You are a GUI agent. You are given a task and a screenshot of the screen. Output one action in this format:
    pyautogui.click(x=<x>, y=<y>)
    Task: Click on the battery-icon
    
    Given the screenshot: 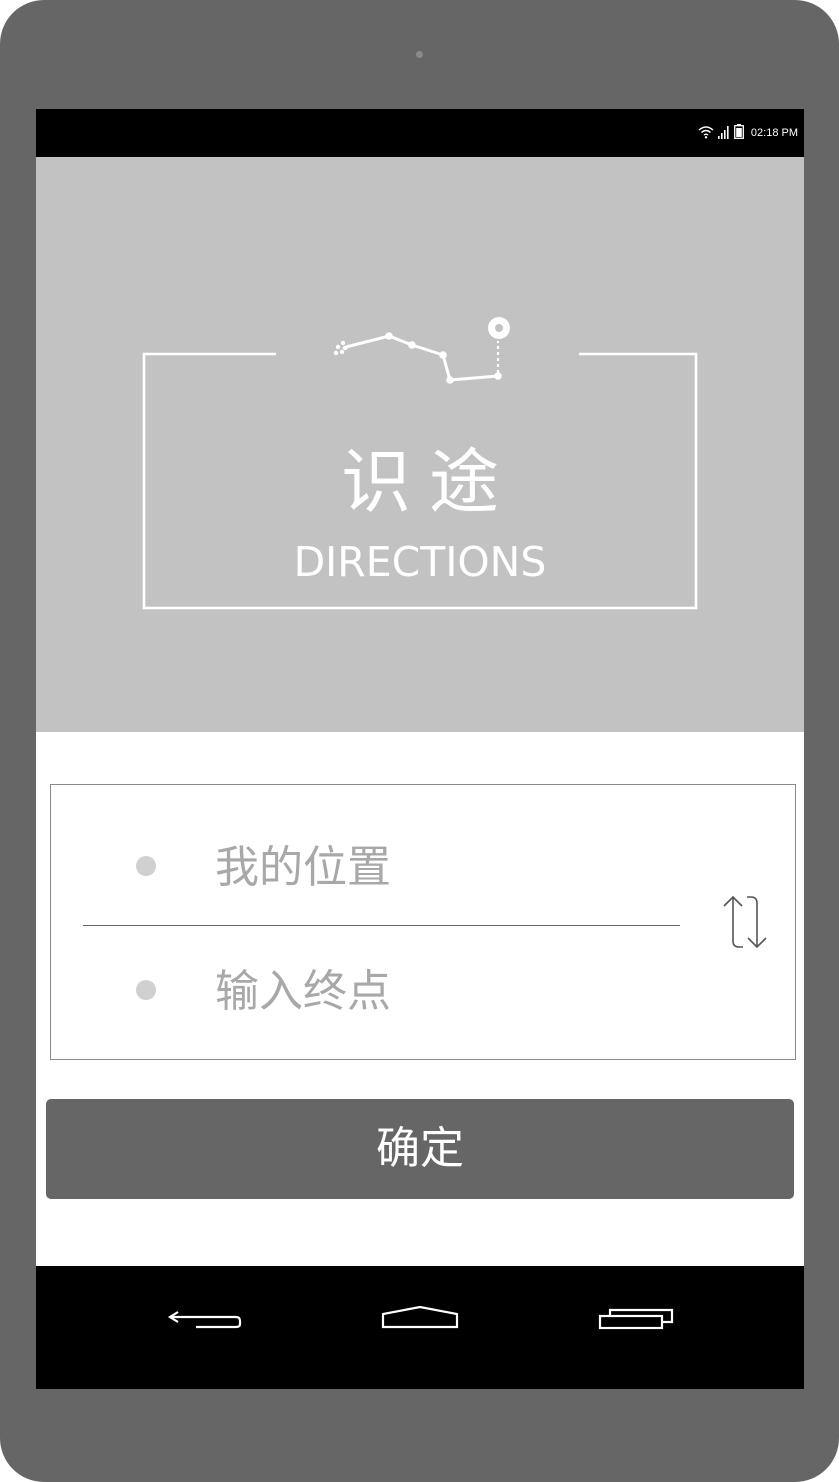 What is the action you would take?
    pyautogui.click(x=738, y=133)
    